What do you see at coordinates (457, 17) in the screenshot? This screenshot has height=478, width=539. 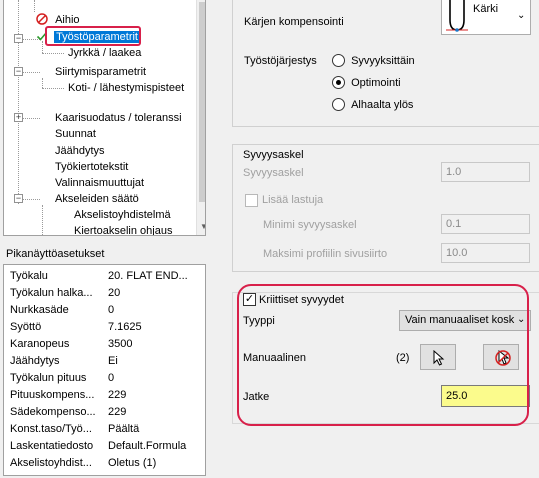 I see `tip-compensation-icon` at bounding box center [457, 17].